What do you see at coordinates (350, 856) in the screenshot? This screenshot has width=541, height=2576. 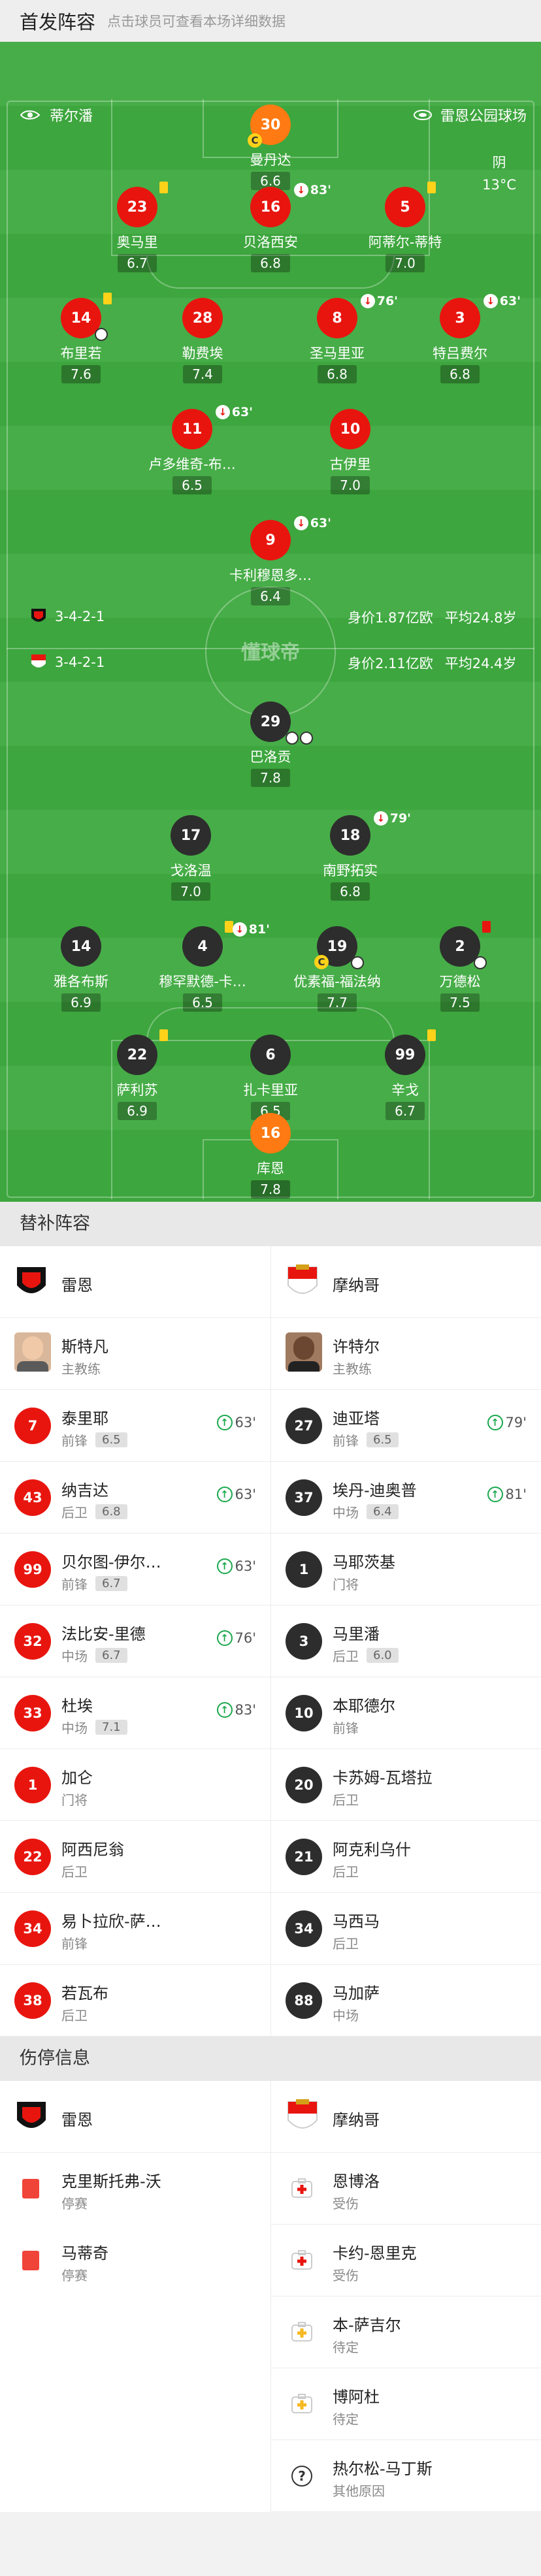 I see `player-away: 18 ↓ 79' 南野拓实 6.8` at bounding box center [350, 856].